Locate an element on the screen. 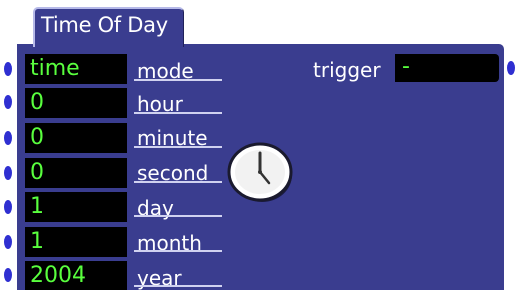 Image resolution: width=519 pixels, height=290 pixels. module-title-tab: Time Of Day is located at coordinates (108, 27).